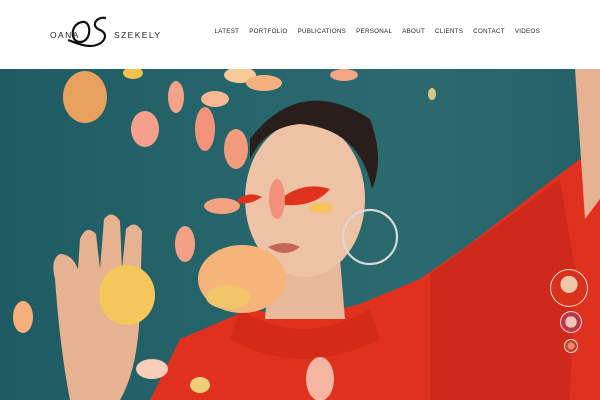  I want to click on nav-contact: CONTACT, so click(489, 31).